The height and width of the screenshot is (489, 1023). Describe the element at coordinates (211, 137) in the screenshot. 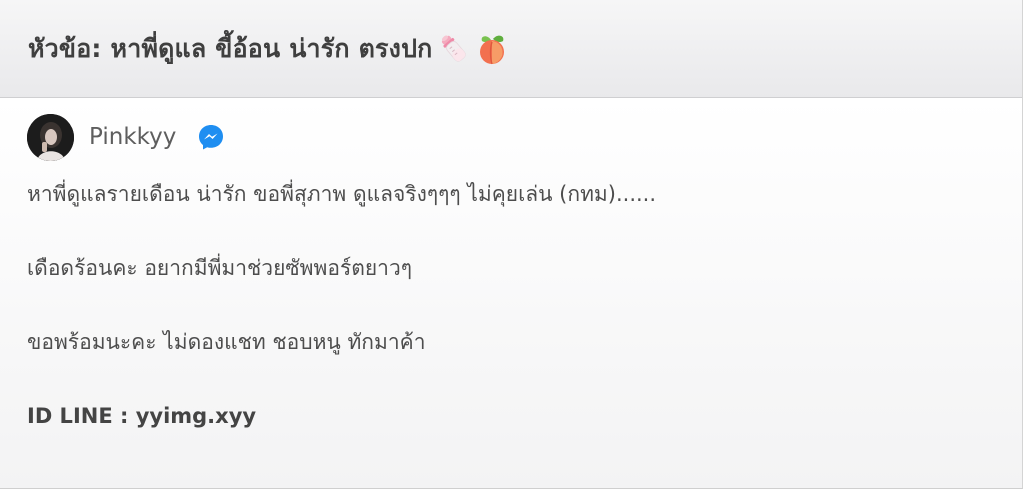

I see `messenger-icon` at that location.